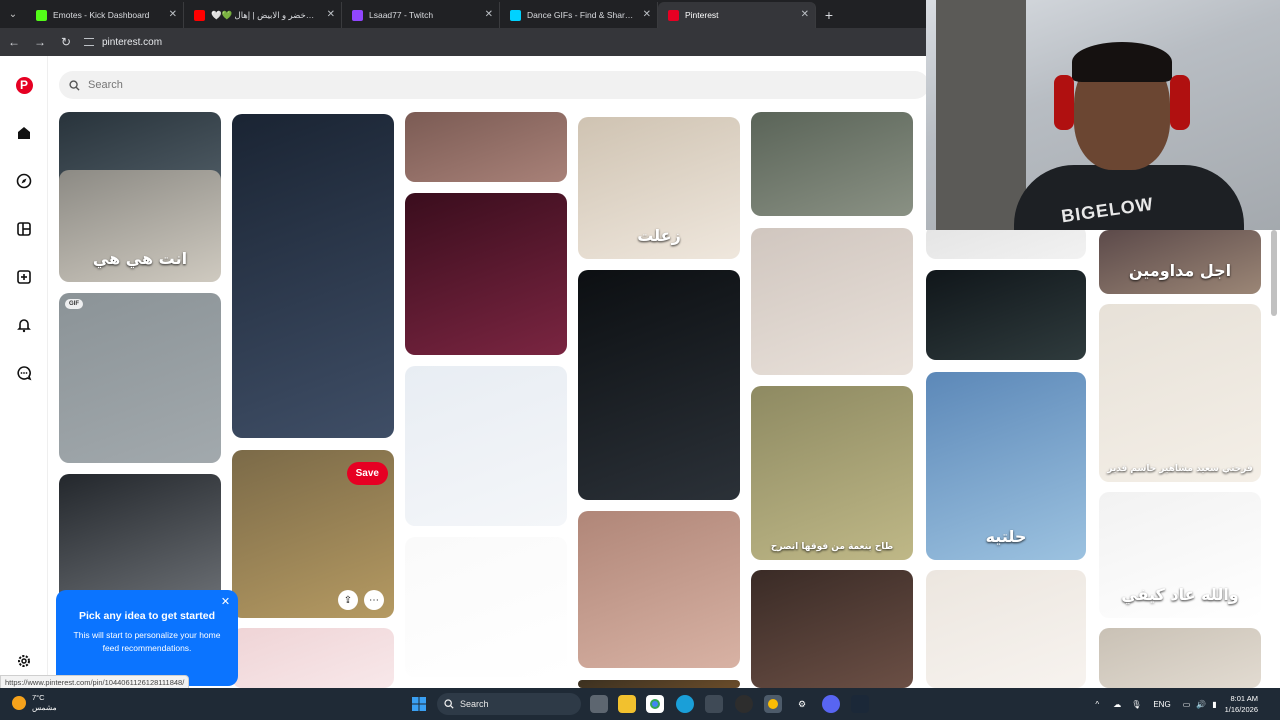 Image resolution: width=1280 pixels, height=720 pixels. Describe the element at coordinates (101, 15) in the screenshot. I see `tab-title: Emotes - Kick Dashboard` at that location.